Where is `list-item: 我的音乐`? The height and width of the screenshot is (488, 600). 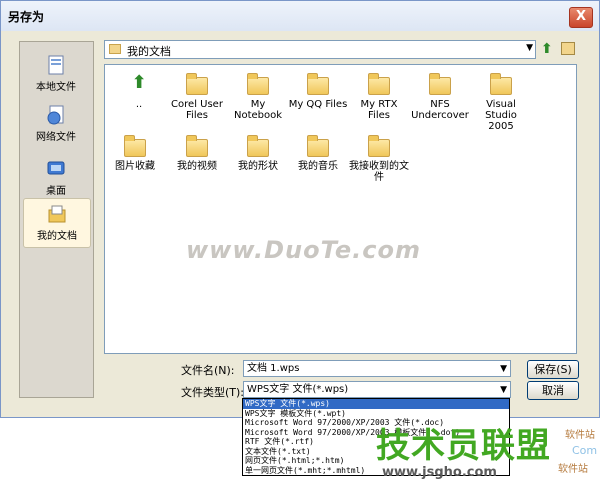 list-item: 我的音乐 is located at coordinates (318, 153).